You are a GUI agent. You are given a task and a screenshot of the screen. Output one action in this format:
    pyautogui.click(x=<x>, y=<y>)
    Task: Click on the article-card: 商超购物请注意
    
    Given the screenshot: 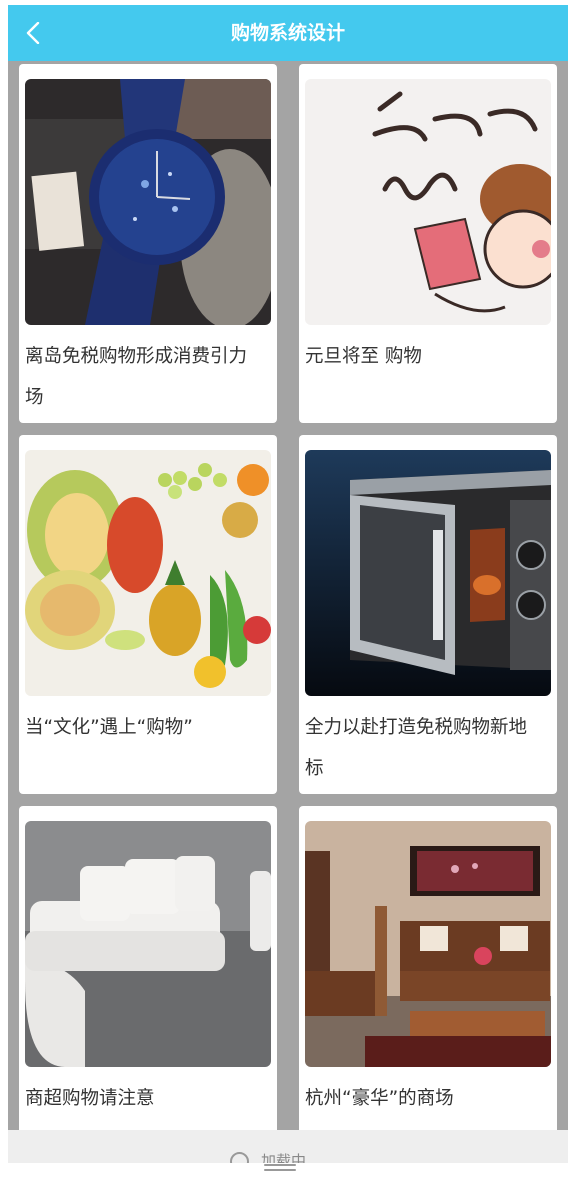 What is the action you would take?
    pyautogui.click(x=148, y=984)
    